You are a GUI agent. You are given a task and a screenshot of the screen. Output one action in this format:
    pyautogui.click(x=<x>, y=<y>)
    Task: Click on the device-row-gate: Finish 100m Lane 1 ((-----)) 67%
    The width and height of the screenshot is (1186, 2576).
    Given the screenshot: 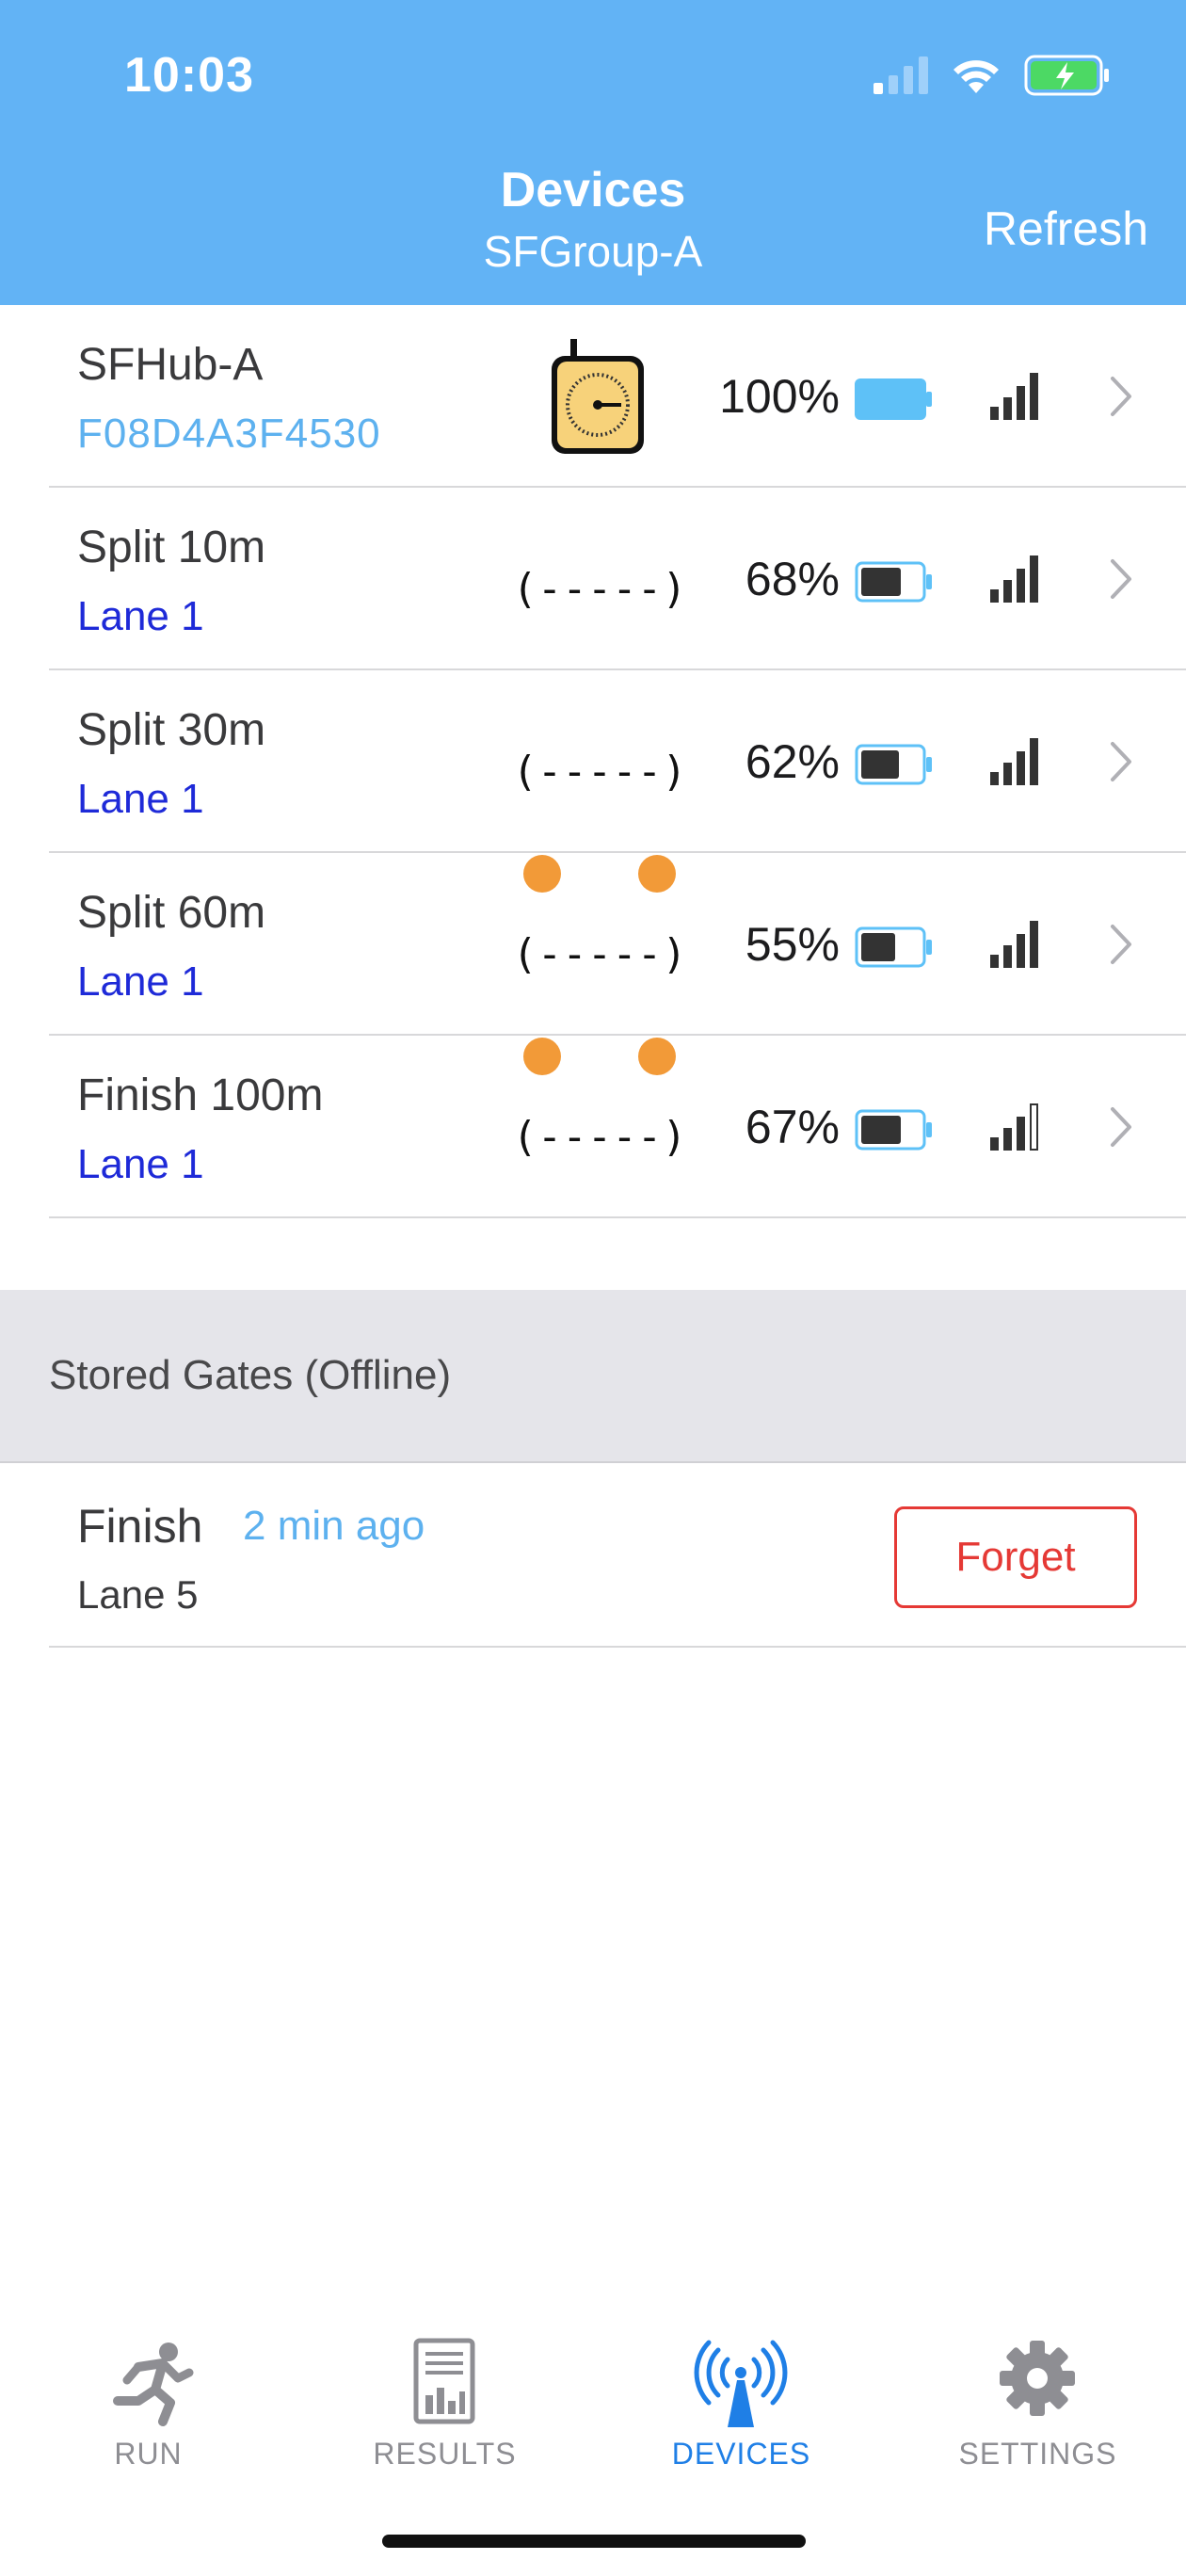 What is the action you would take?
    pyautogui.click(x=617, y=1127)
    